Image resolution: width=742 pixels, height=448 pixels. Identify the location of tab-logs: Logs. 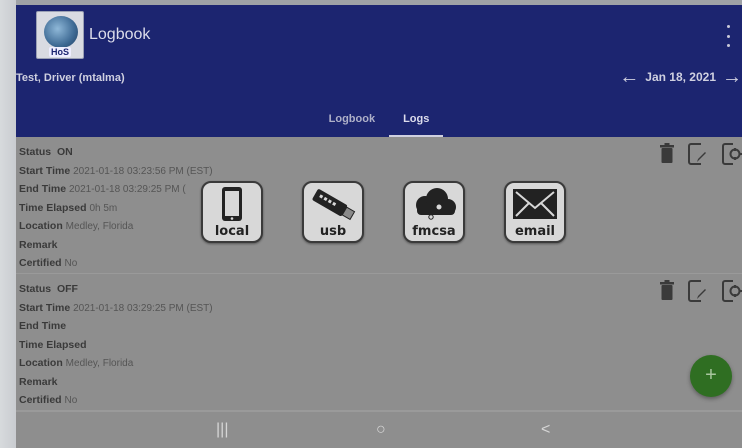
(416, 121).